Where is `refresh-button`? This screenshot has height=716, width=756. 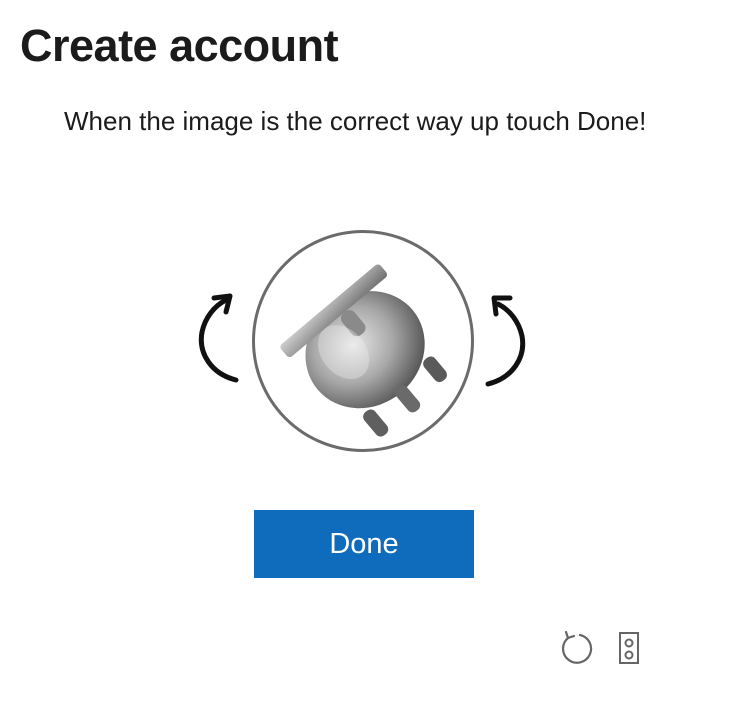 refresh-button is located at coordinates (576, 648).